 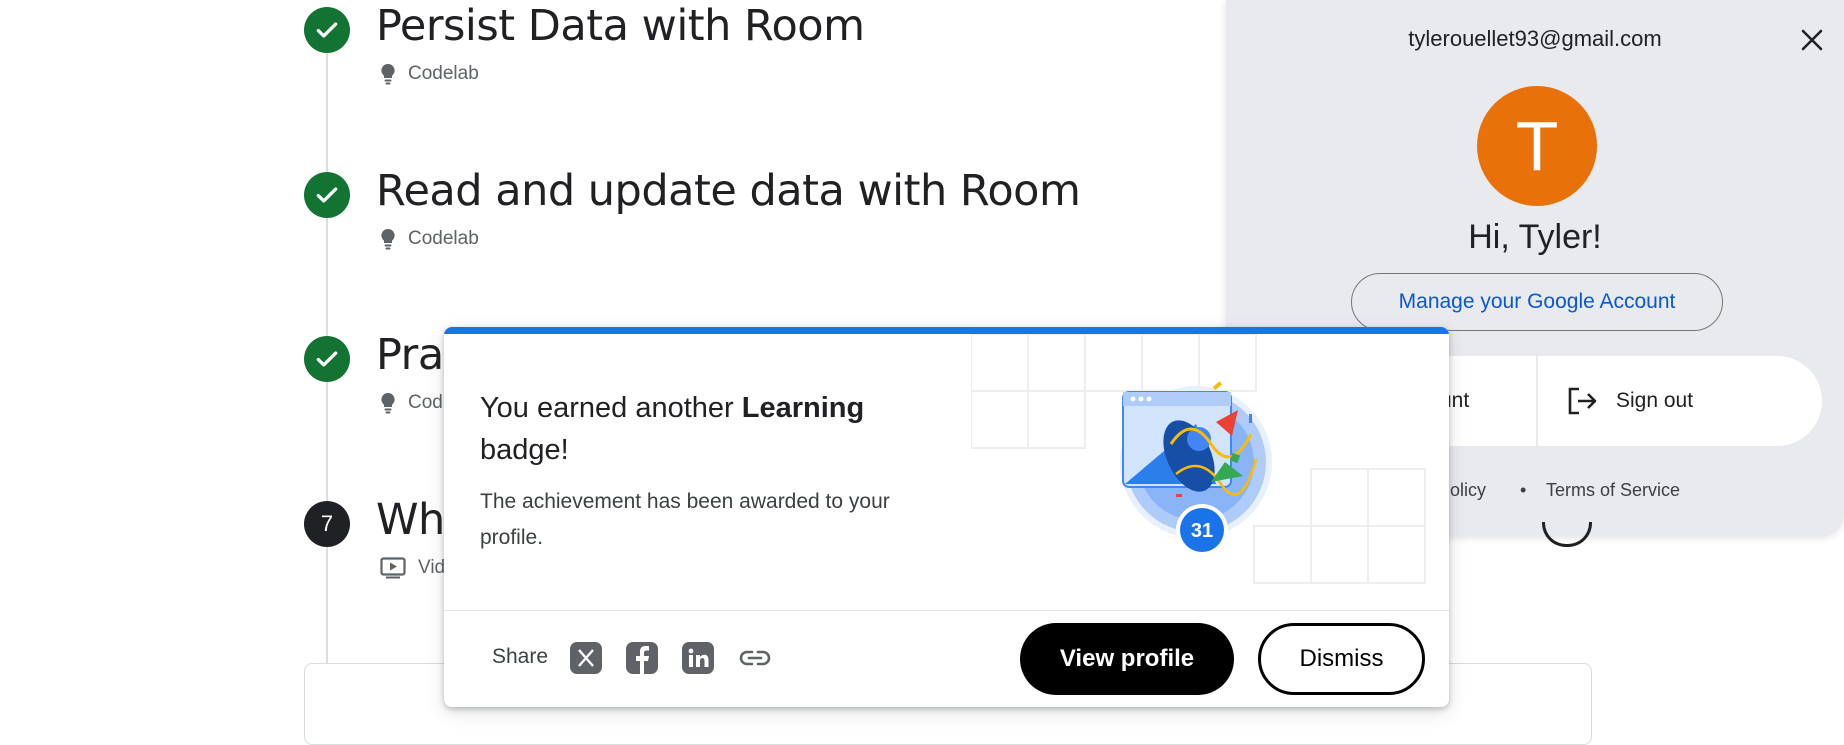 What do you see at coordinates (1127, 659) in the screenshot?
I see `view-profile-button: View profile` at bounding box center [1127, 659].